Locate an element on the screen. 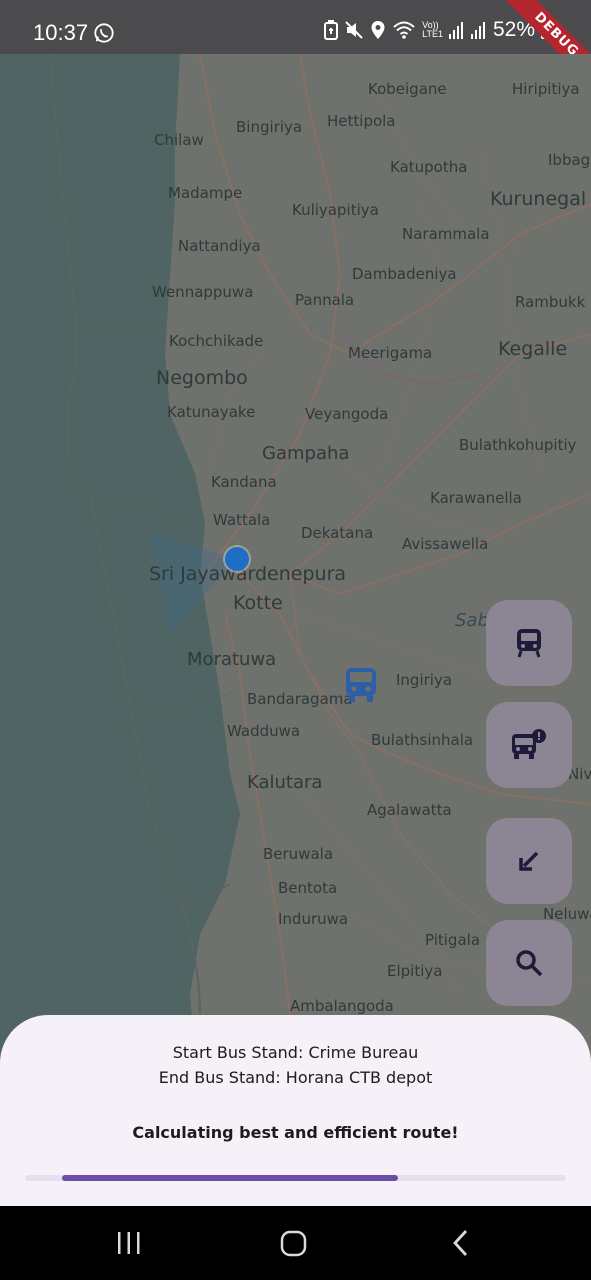 Image resolution: width=591 pixels, height=1280 pixels. search-icon is located at coordinates (529, 963).